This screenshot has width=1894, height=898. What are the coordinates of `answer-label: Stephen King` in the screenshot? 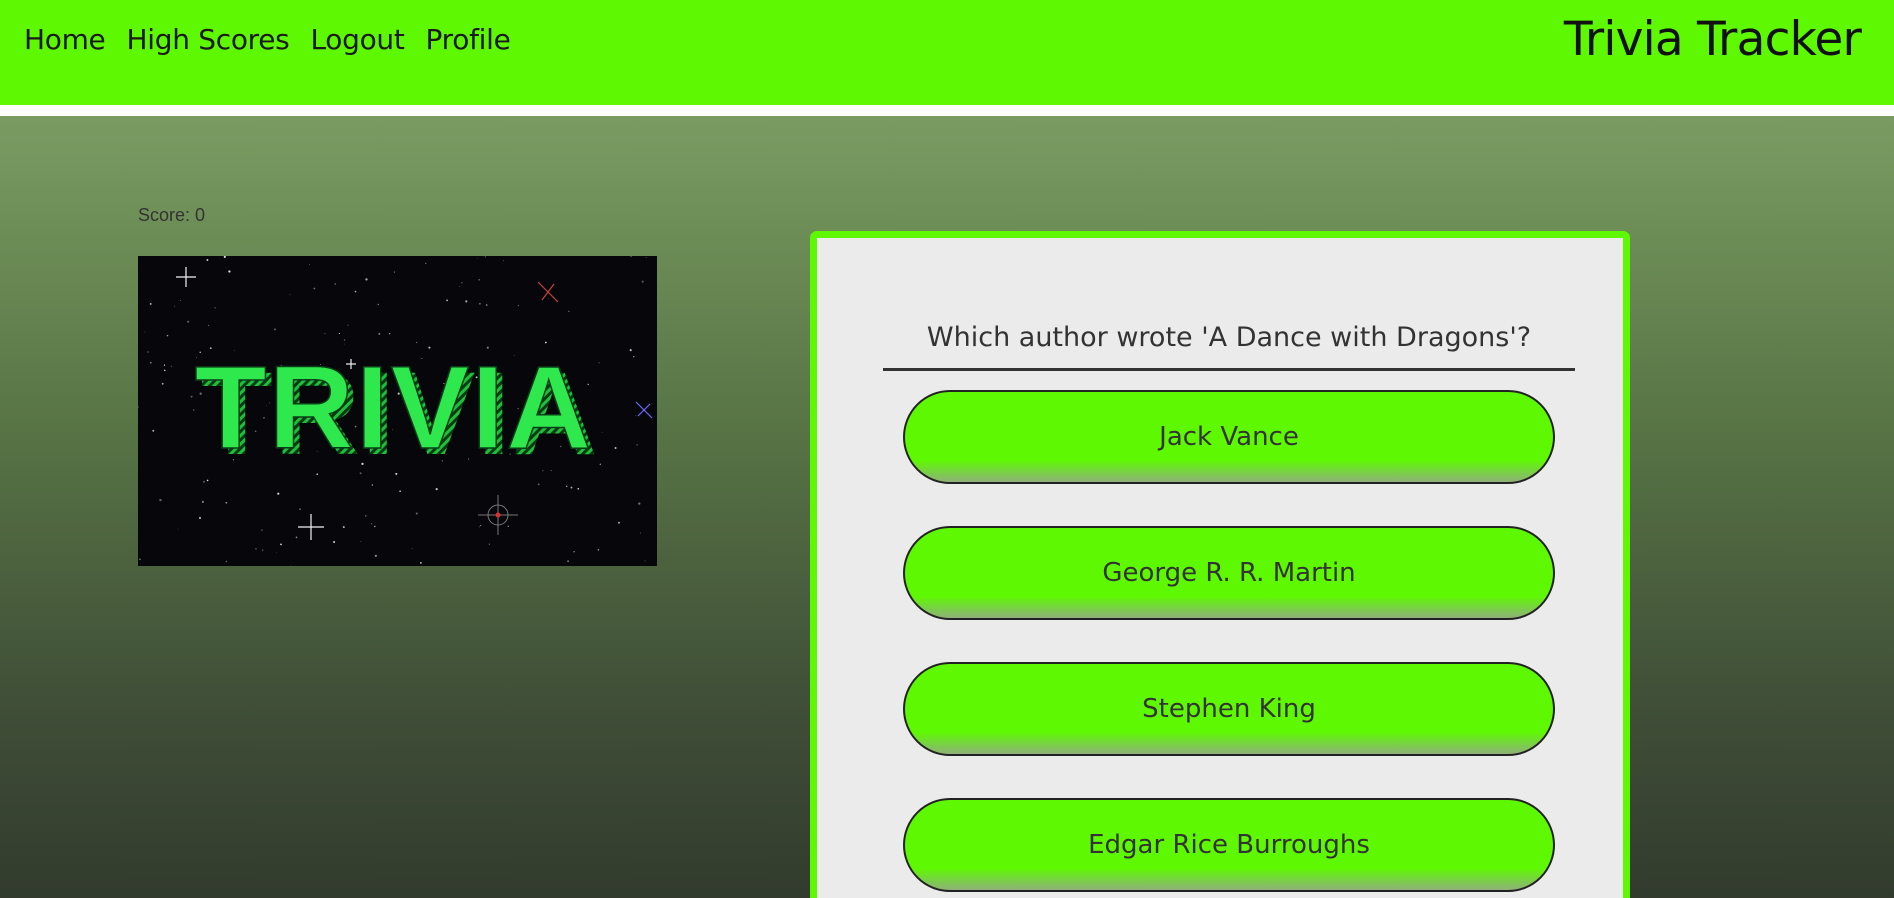 It's located at (1229, 709).